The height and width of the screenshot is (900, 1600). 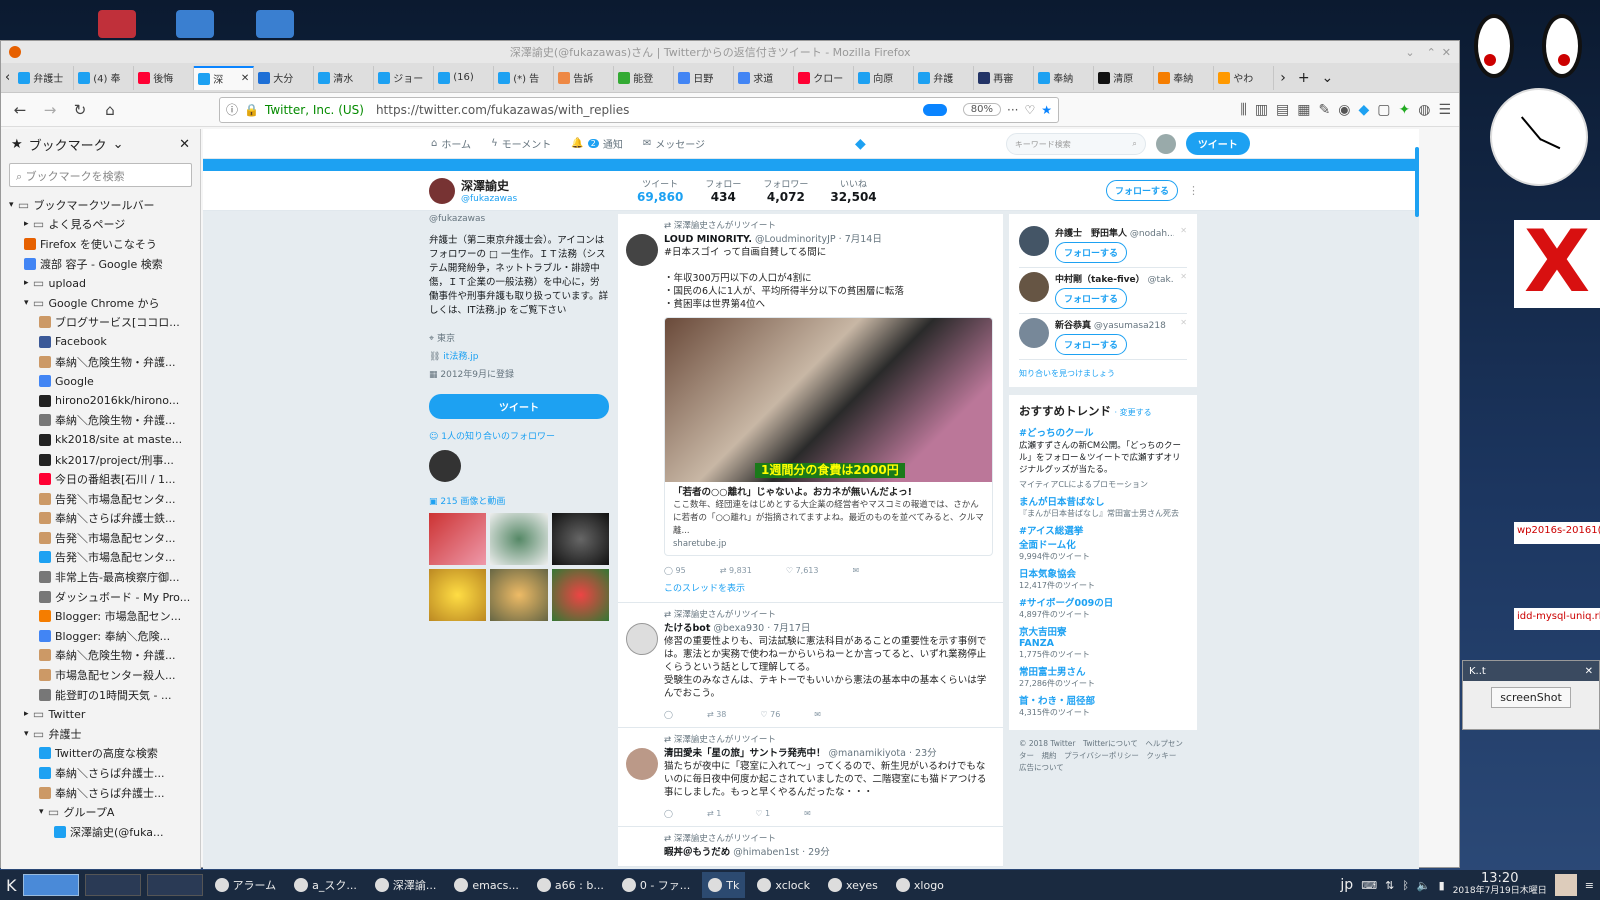 What do you see at coordinates (1404, 110) in the screenshot?
I see `addon-icon: ✦` at bounding box center [1404, 110].